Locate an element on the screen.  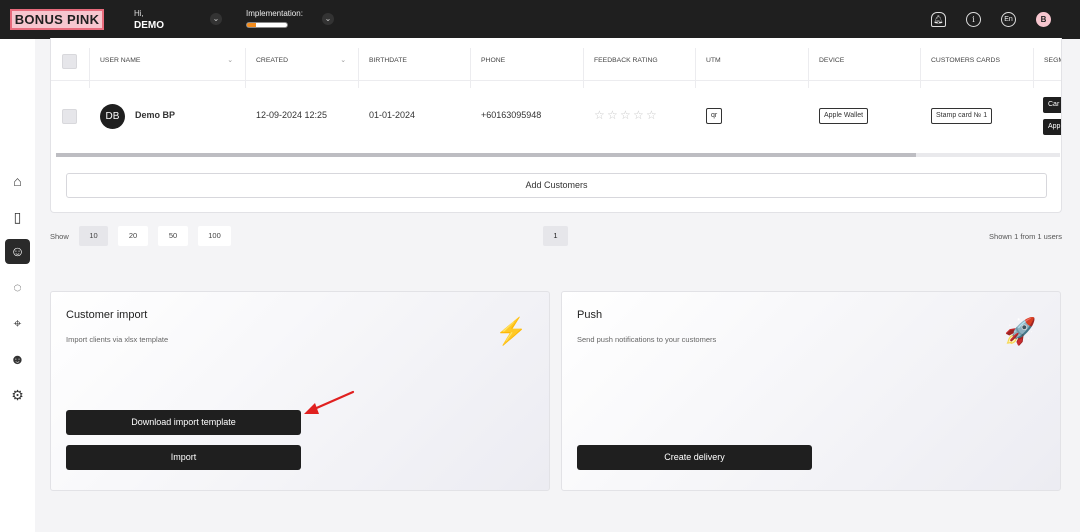
brand-logo: BONUS PINK is located at coordinates (57, 19).